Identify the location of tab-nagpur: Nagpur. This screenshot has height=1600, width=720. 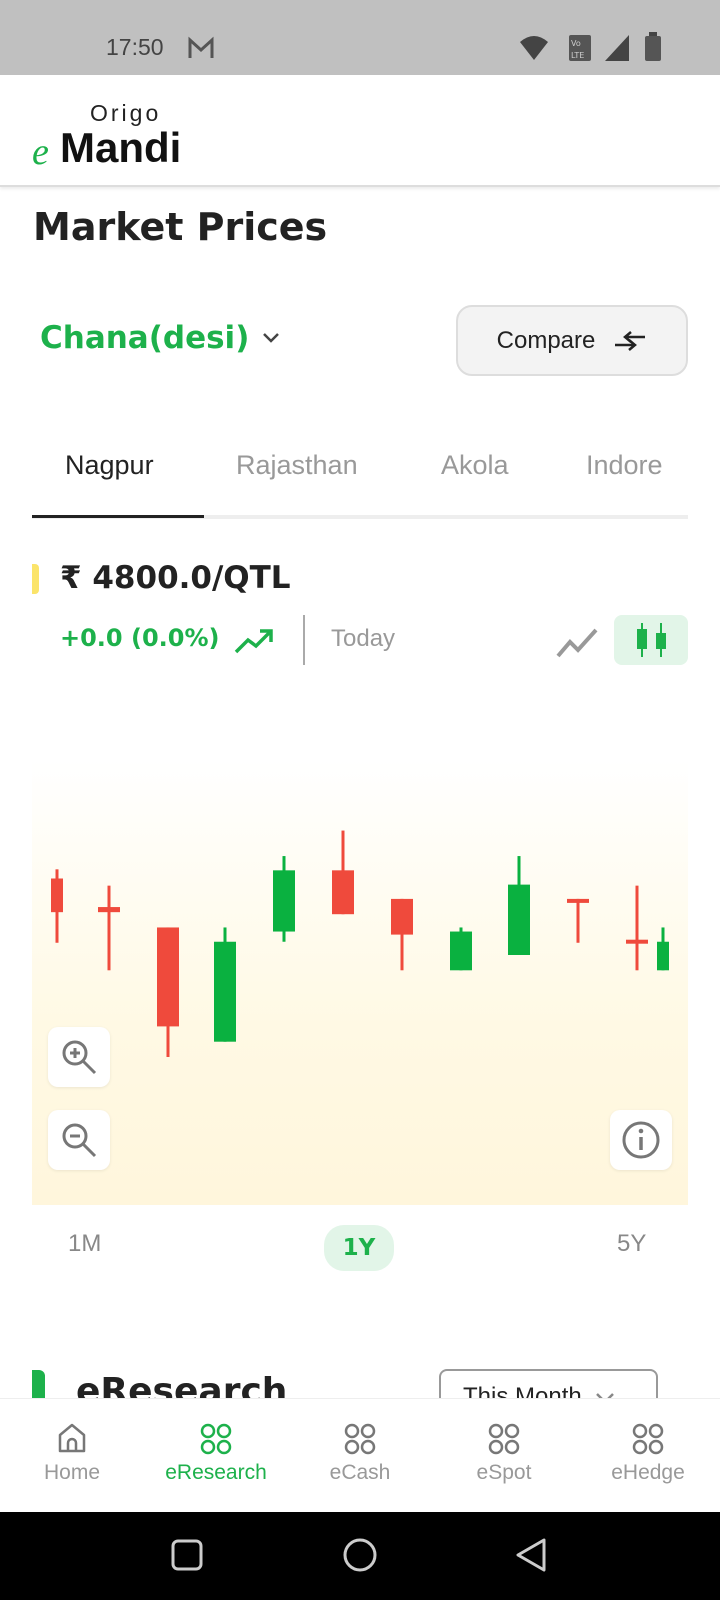
(109, 465).